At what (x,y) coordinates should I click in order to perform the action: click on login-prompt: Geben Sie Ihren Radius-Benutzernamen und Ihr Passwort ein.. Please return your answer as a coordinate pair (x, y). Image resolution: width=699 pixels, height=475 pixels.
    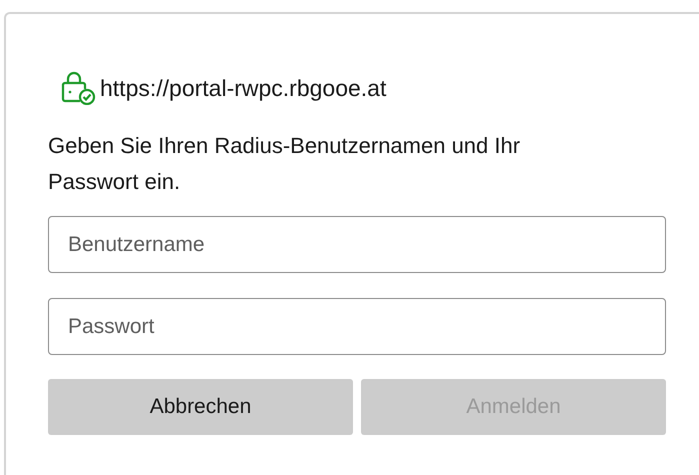
    Looking at the image, I should click on (285, 164).